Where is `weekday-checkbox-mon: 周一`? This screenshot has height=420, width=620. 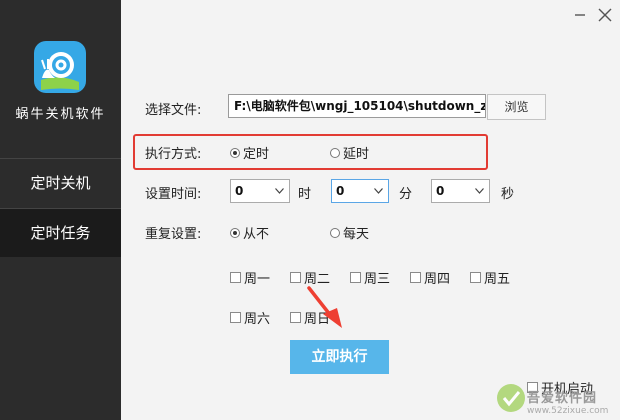 weekday-checkbox-mon: 周一 is located at coordinates (250, 277).